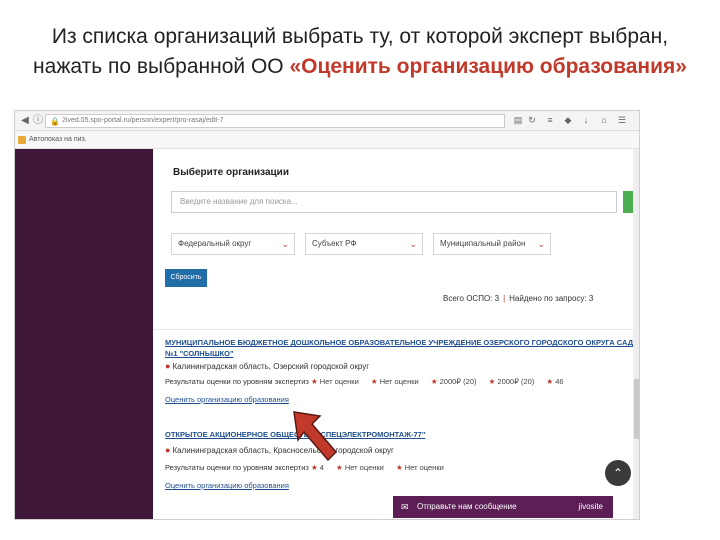 This screenshot has height=540, width=720. What do you see at coordinates (55, 121) in the screenshot?
I see `lock-icon: 🔒` at bounding box center [55, 121].